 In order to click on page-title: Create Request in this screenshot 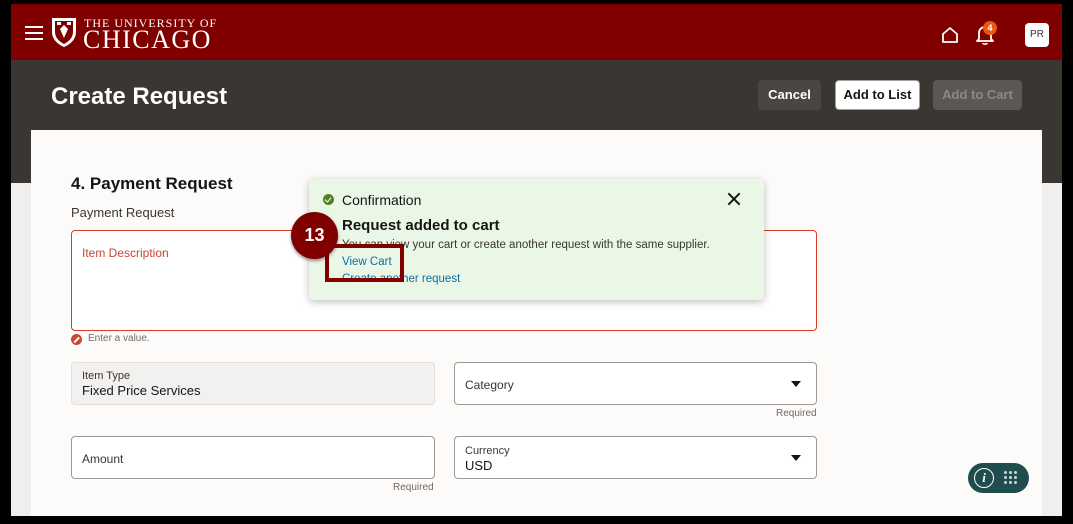, I will do `click(139, 96)`.